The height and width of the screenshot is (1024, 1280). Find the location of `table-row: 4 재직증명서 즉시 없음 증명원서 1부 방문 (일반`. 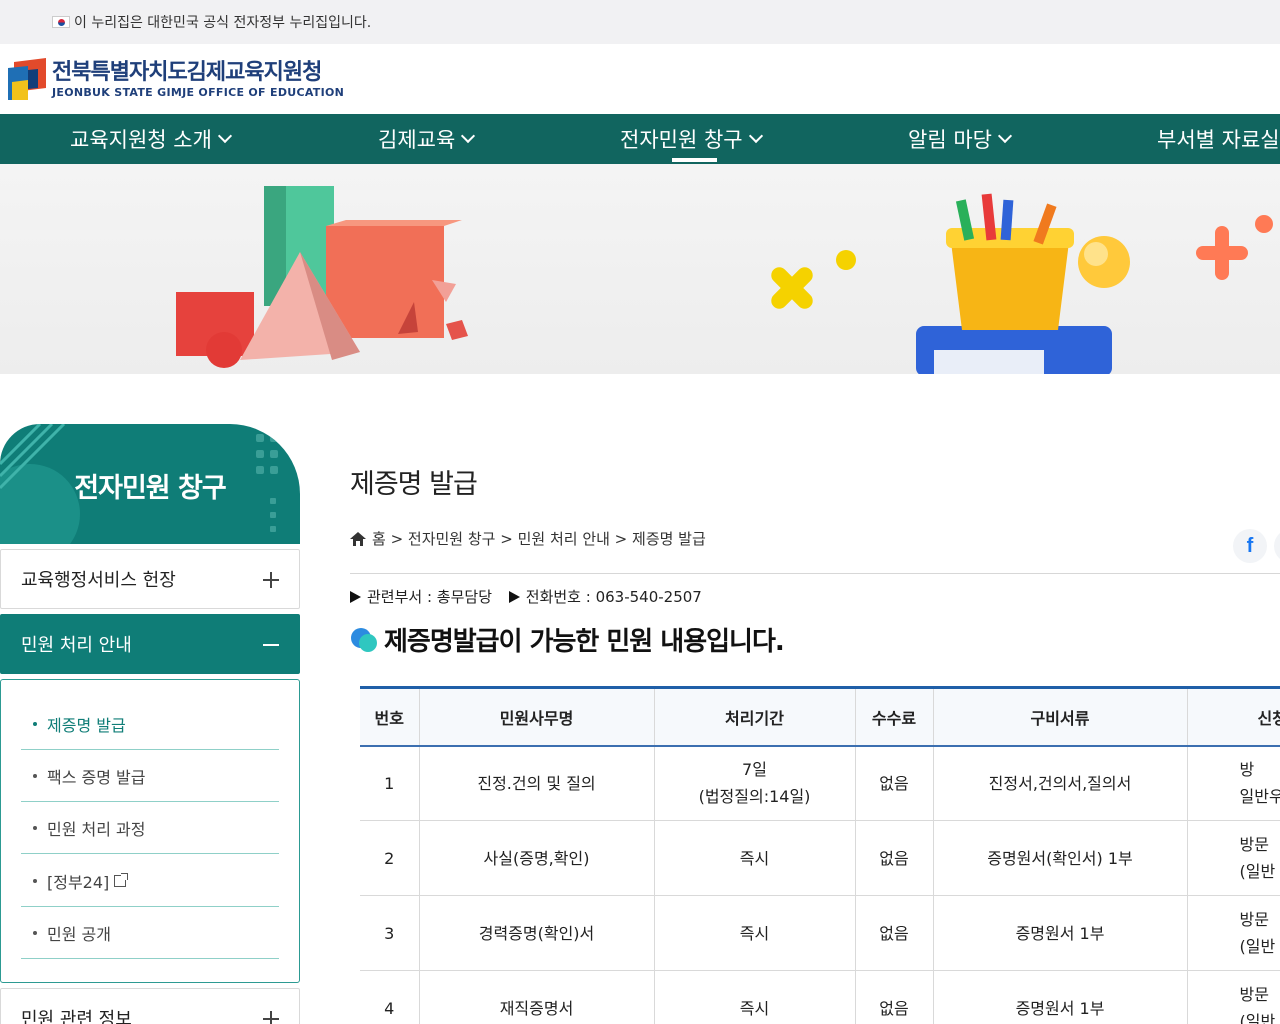

table-row: 4 재직증명서 즉시 없음 증명원서 1부 방문 (일반 is located at coordinates (820, 997).